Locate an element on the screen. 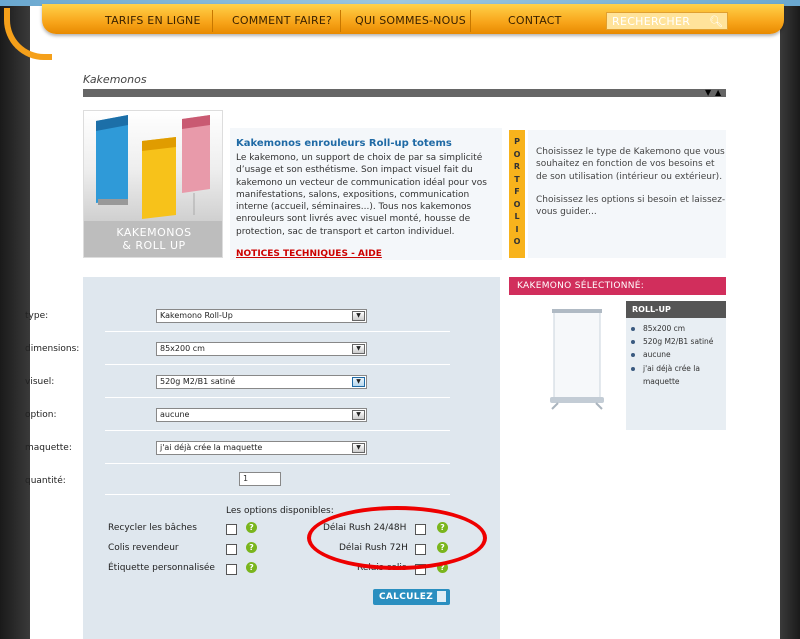 The height and width of the screenshot is (639, 800). summary-item: maquette is located at coordinates (655, 382).